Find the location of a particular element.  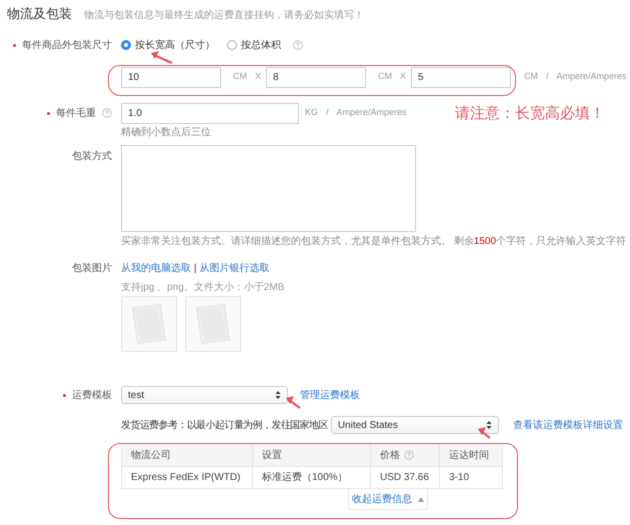

manage-link: 管理运费模板 is located at coordinates (330, 395).